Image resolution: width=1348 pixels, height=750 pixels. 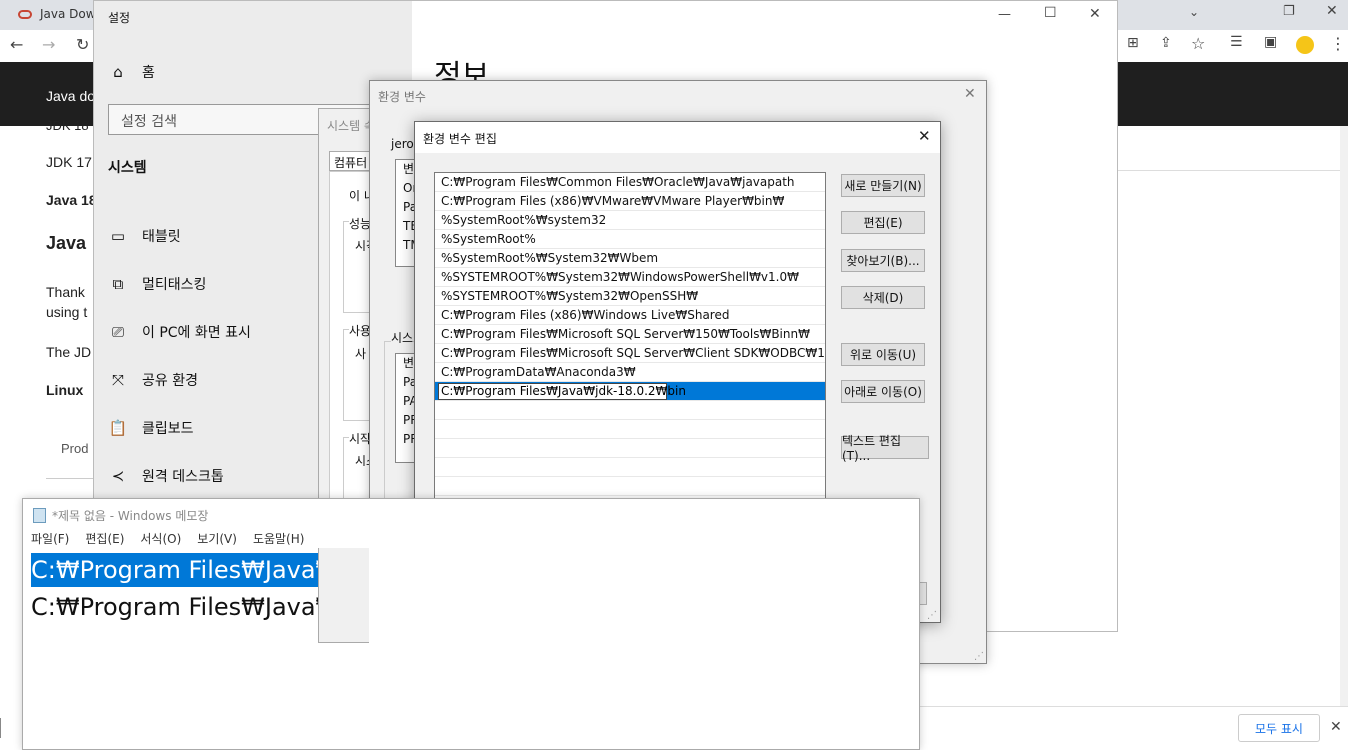 What do you see at coordinates (883, 354) in the screenshot?
I see `move-up-button: 위로 이동(U)` at bounding box center [883, 354].